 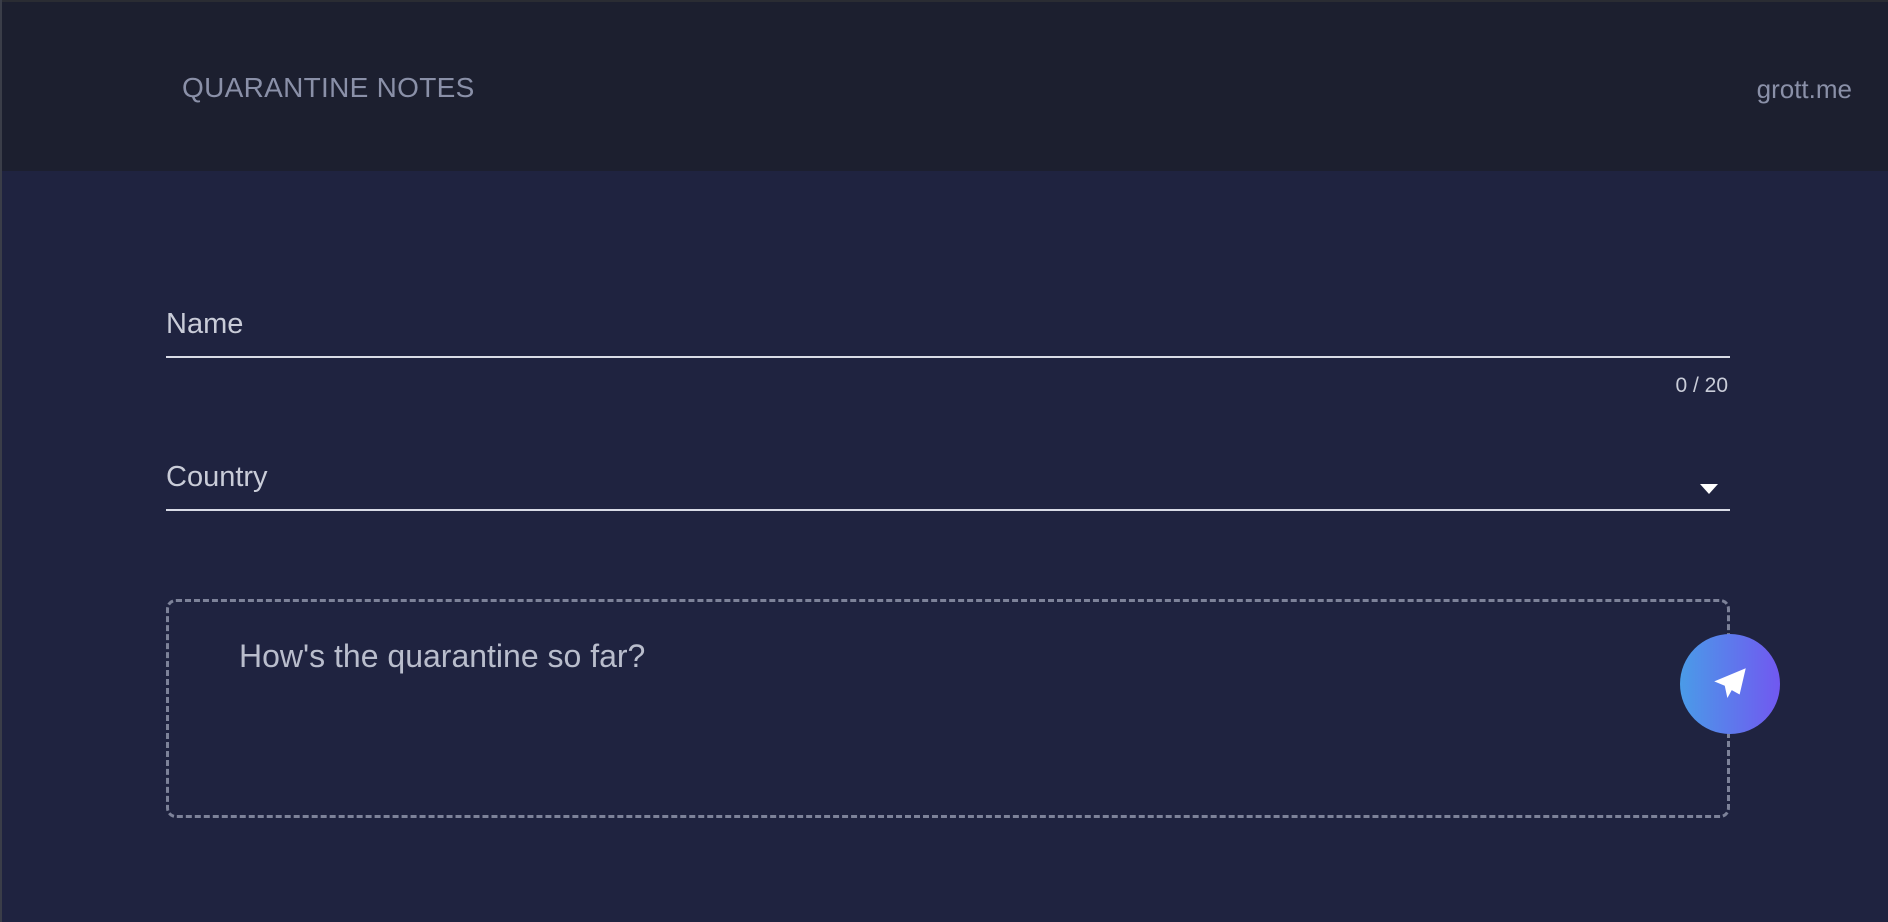 What do you see at coordinates (328, 87) in the screenshot?
I see `app-title: QUARANTINE NOTES` at bounding box center [328, 87].